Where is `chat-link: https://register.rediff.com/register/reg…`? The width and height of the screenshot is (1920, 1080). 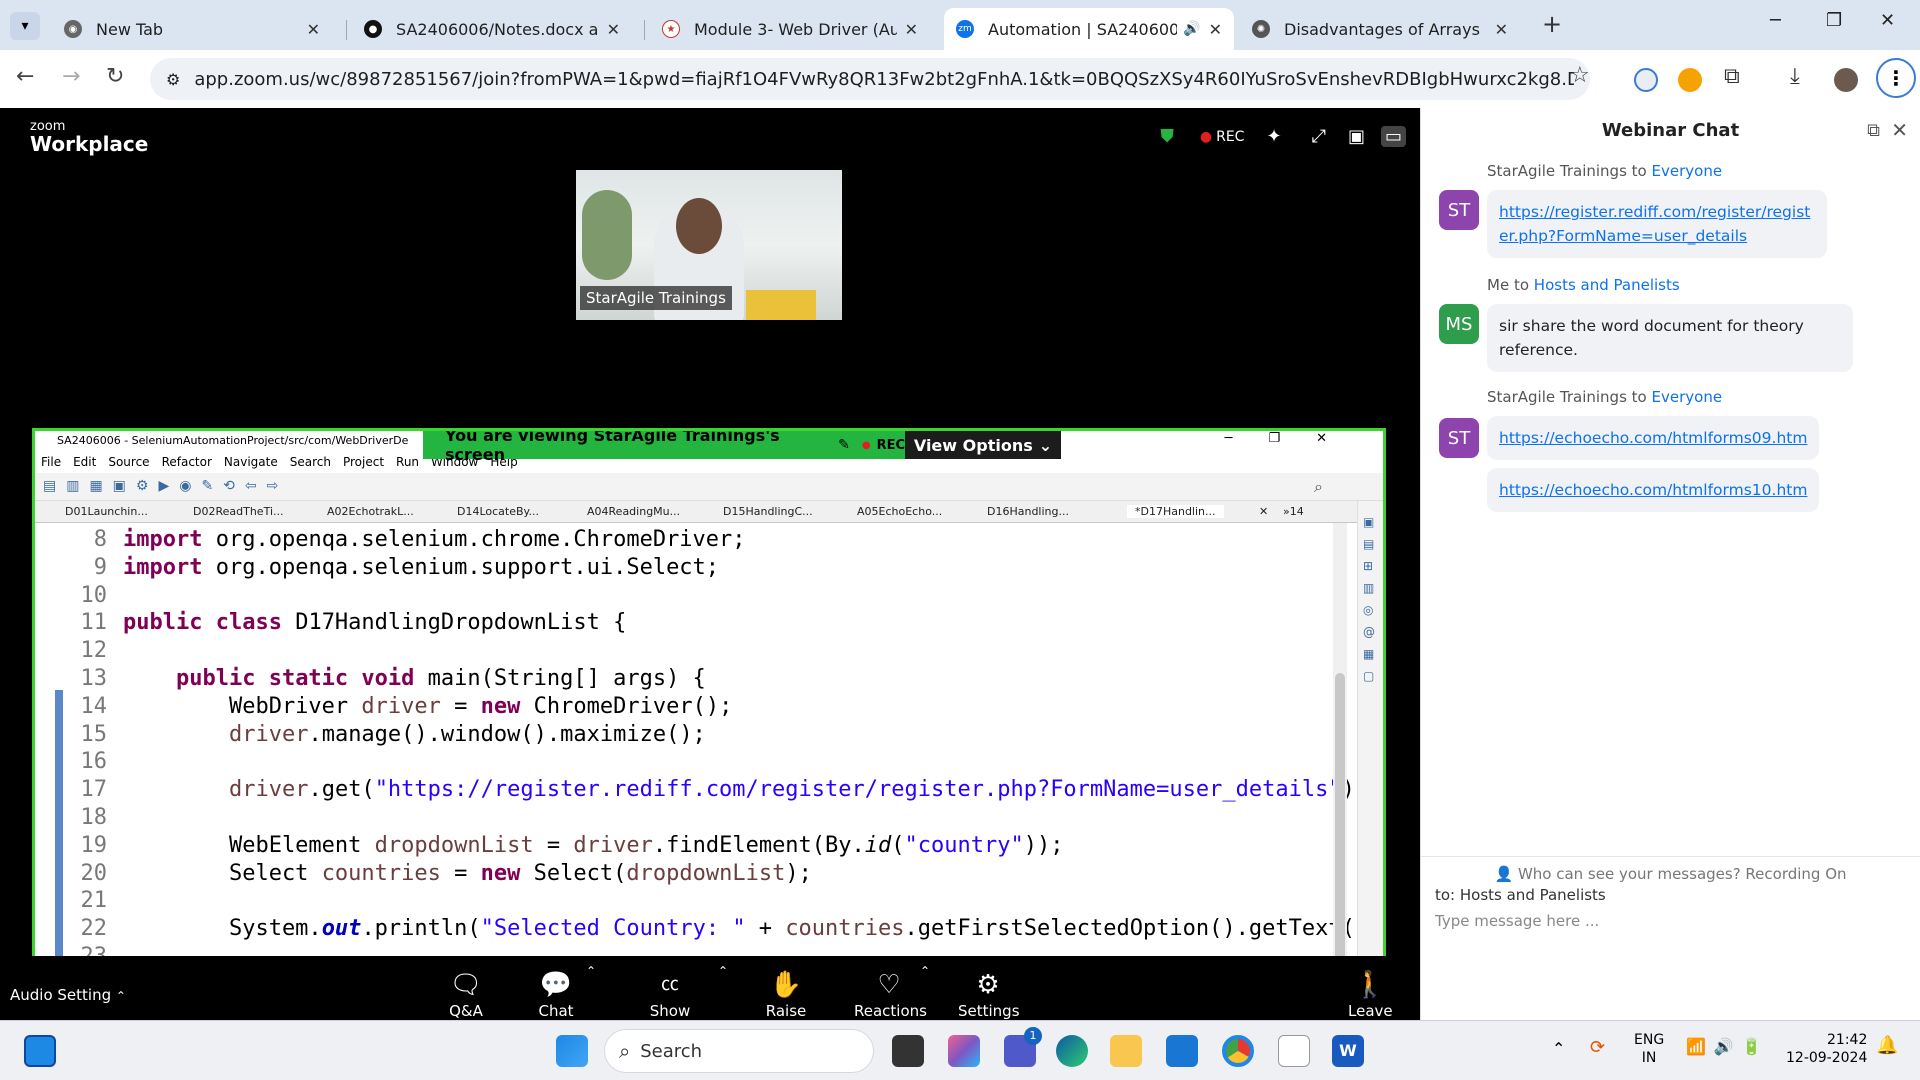
chat-link: https://register.rediff.com/register/reg… is located at coordinates (1654, 224).